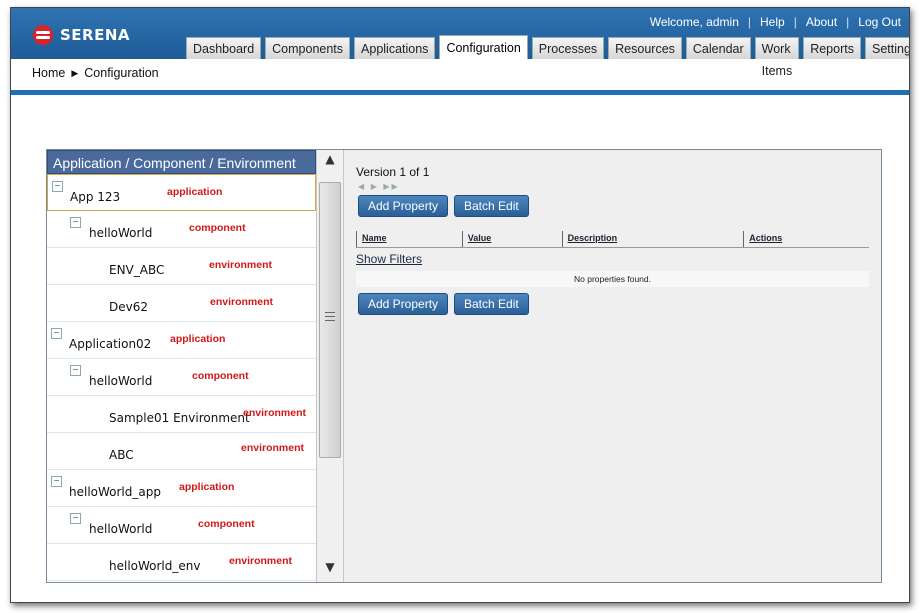  I want to click on tree-node-environment: helloWorld_env environment, so click(181, 562).